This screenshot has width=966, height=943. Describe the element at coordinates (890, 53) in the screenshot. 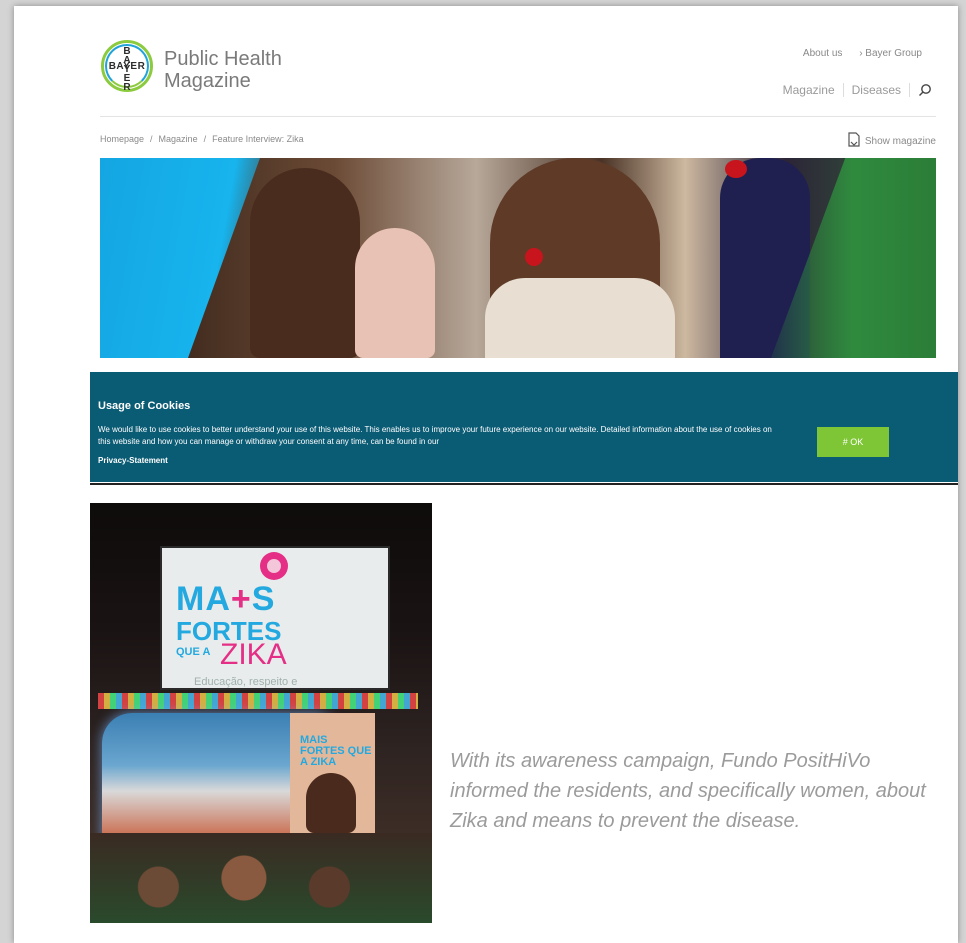

I see `bayer-group-link: › Bayer Group` at that location.